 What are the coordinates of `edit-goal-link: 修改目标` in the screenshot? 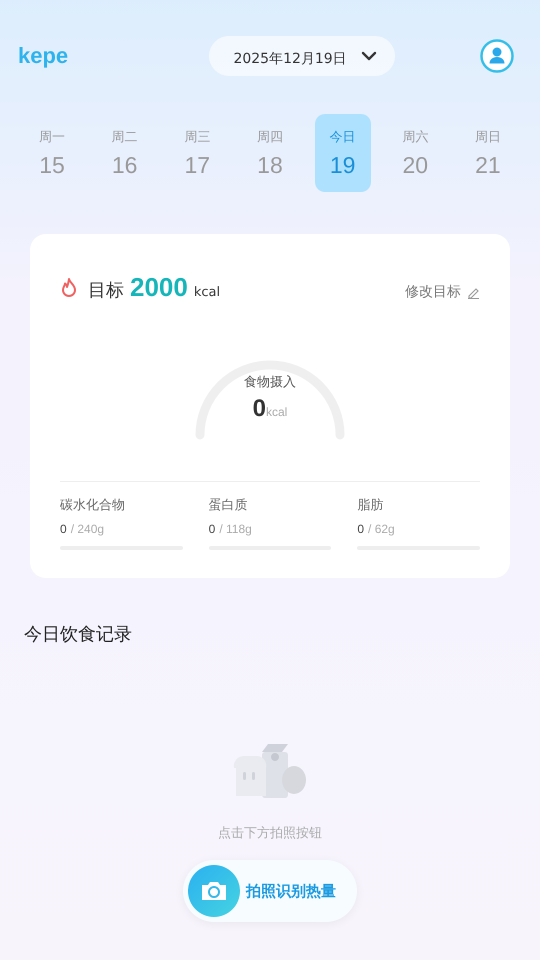 It's located at (442, 292).